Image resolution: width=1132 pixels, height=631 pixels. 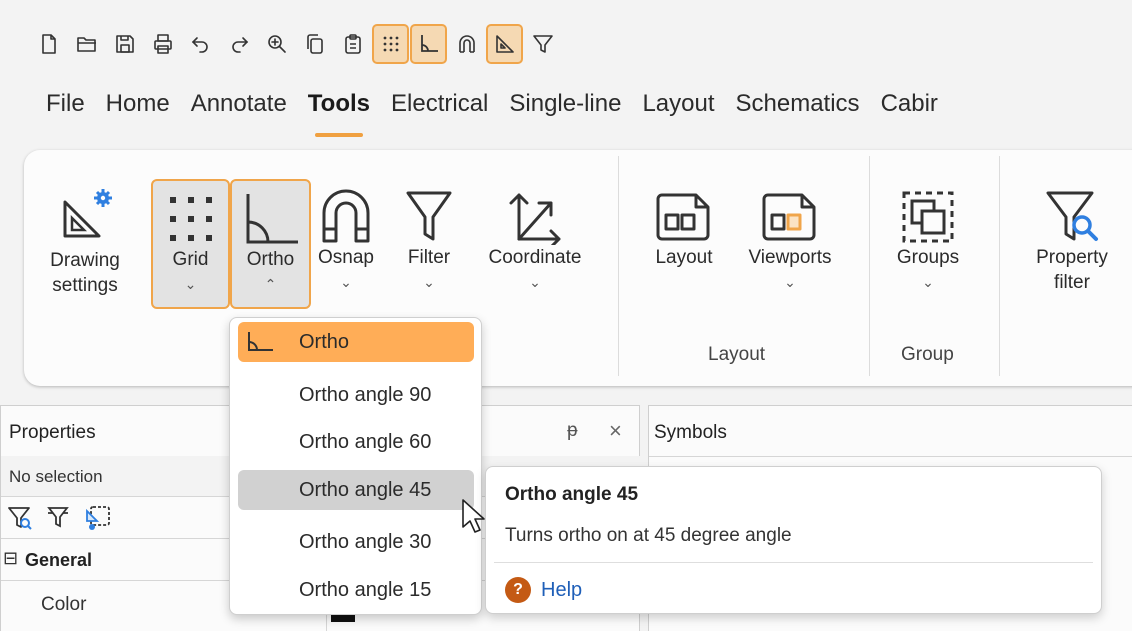 What do you see at coordinates (684, 257) in the screenshot?
I see `layout-label: Layout` at bounding box center [684, 257].